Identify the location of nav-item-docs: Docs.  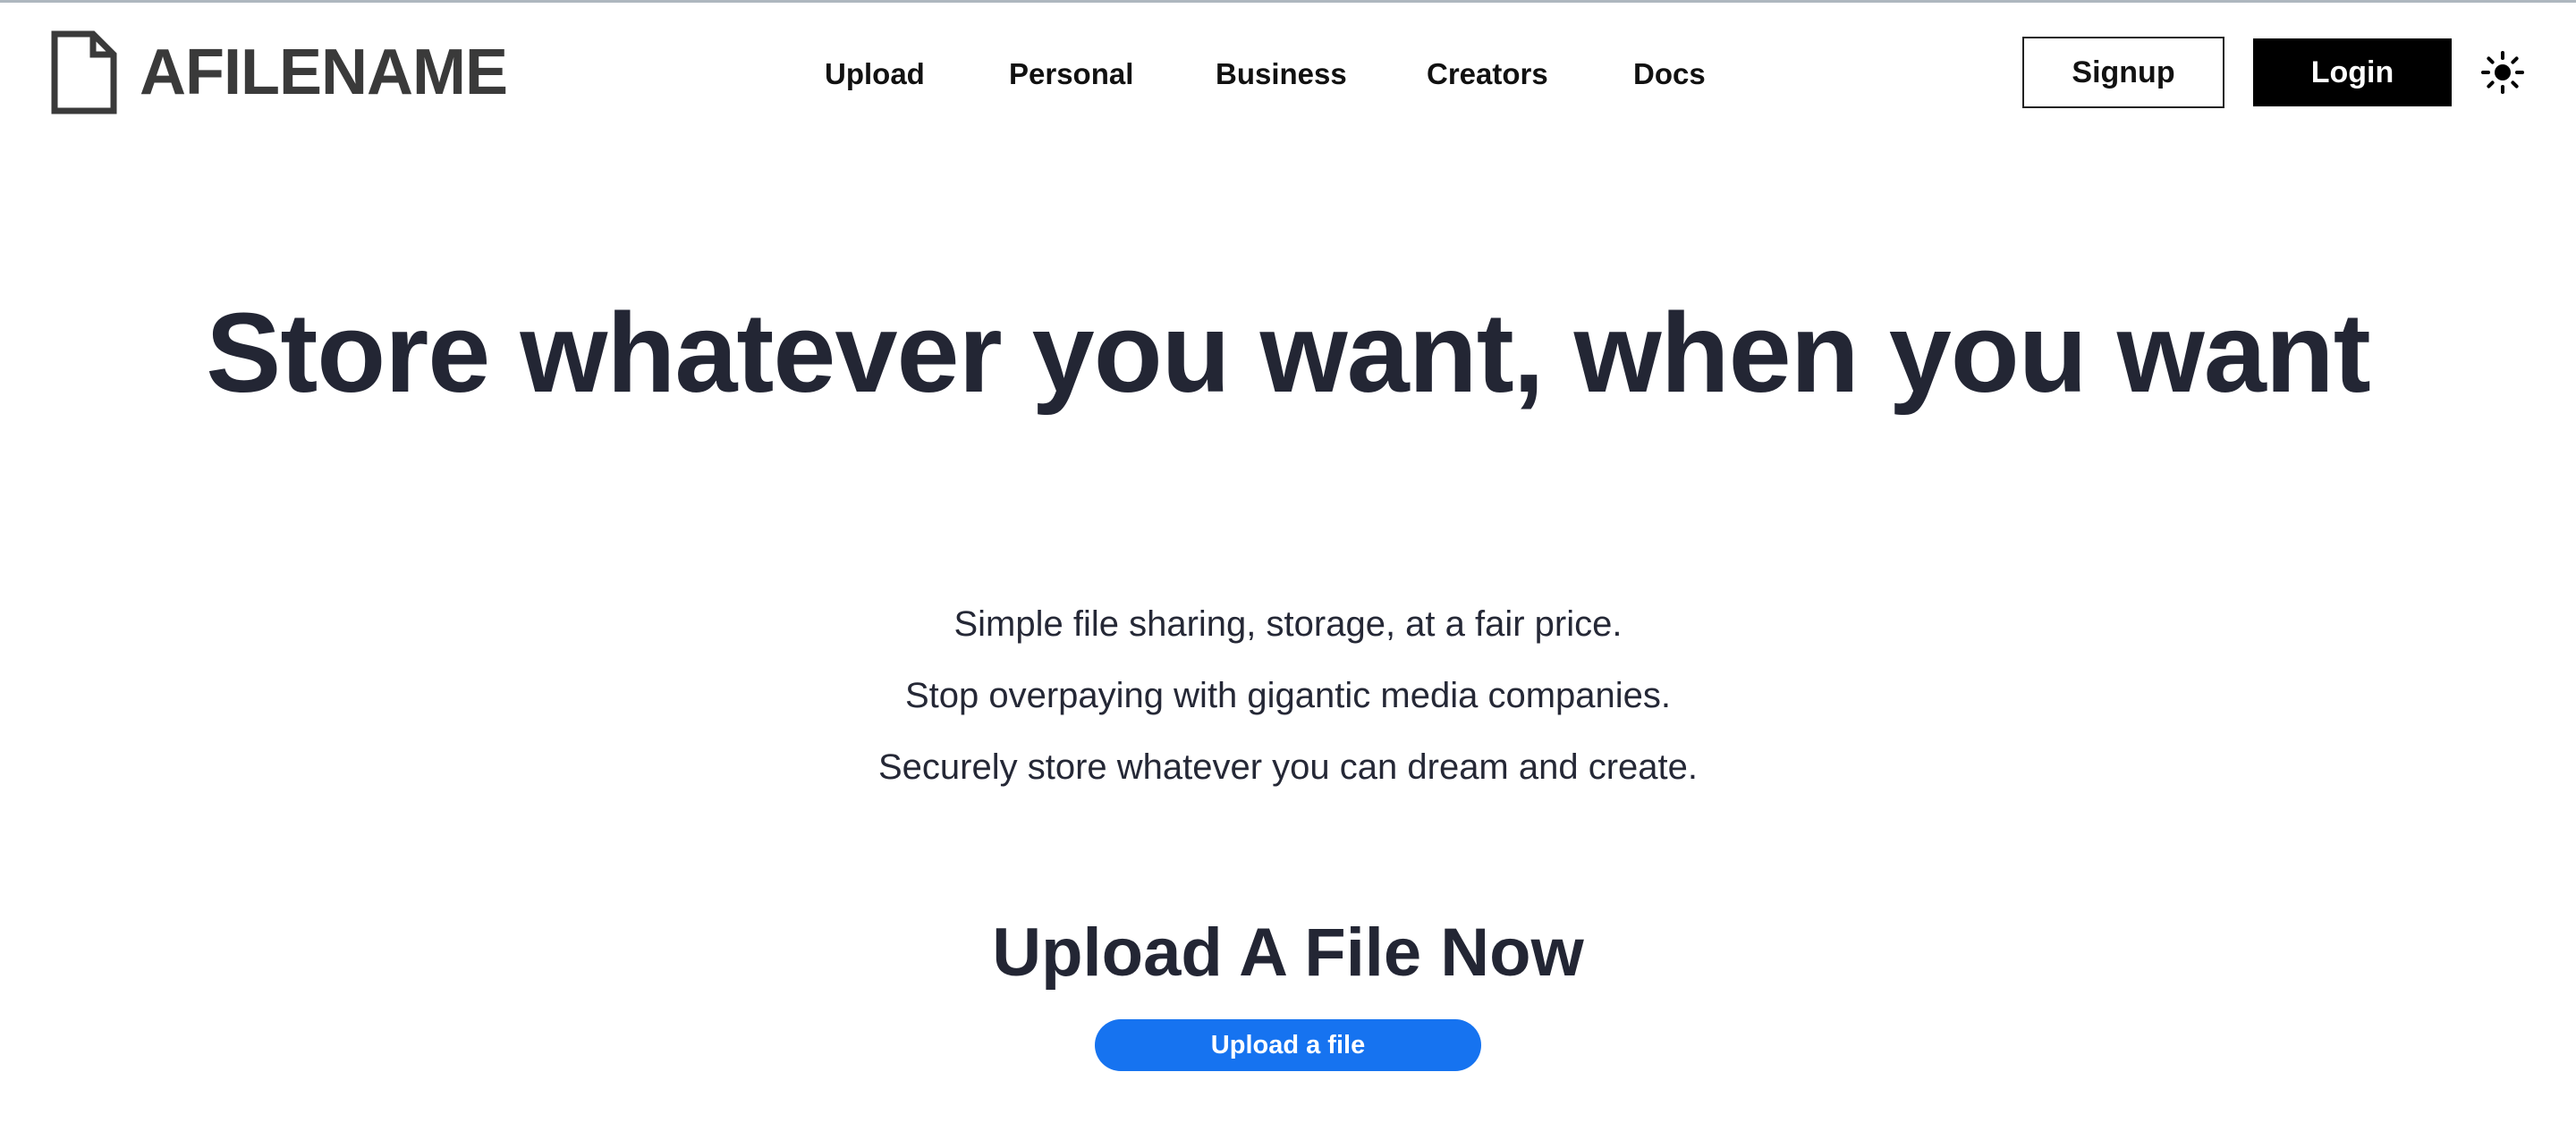
(1669, 74).